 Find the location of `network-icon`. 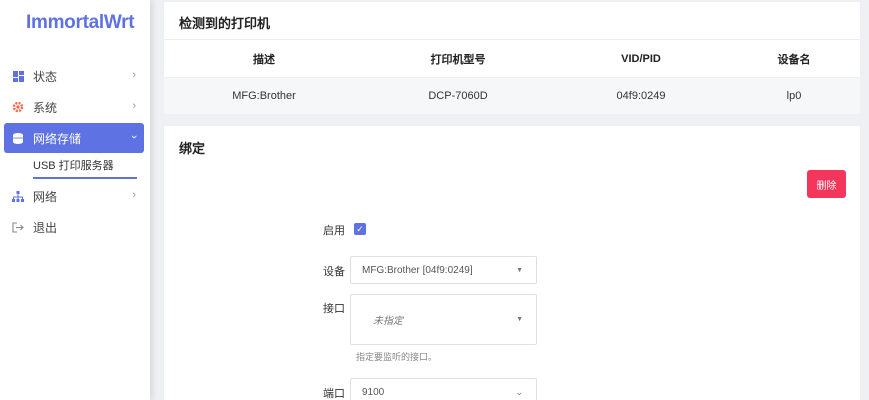

network-icon is located at coordinates (18, 196).